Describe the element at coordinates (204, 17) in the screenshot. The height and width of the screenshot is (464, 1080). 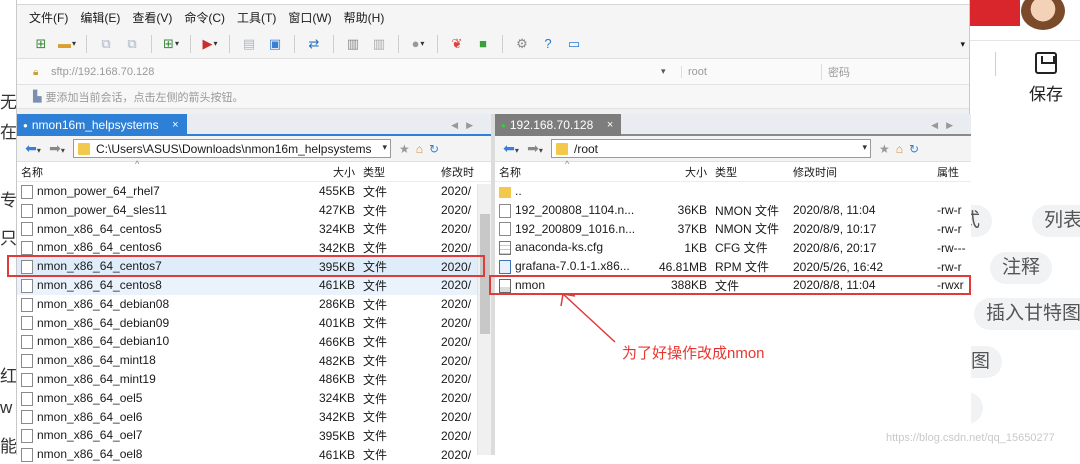
I see `menu-command: 命令(C)` at that location.